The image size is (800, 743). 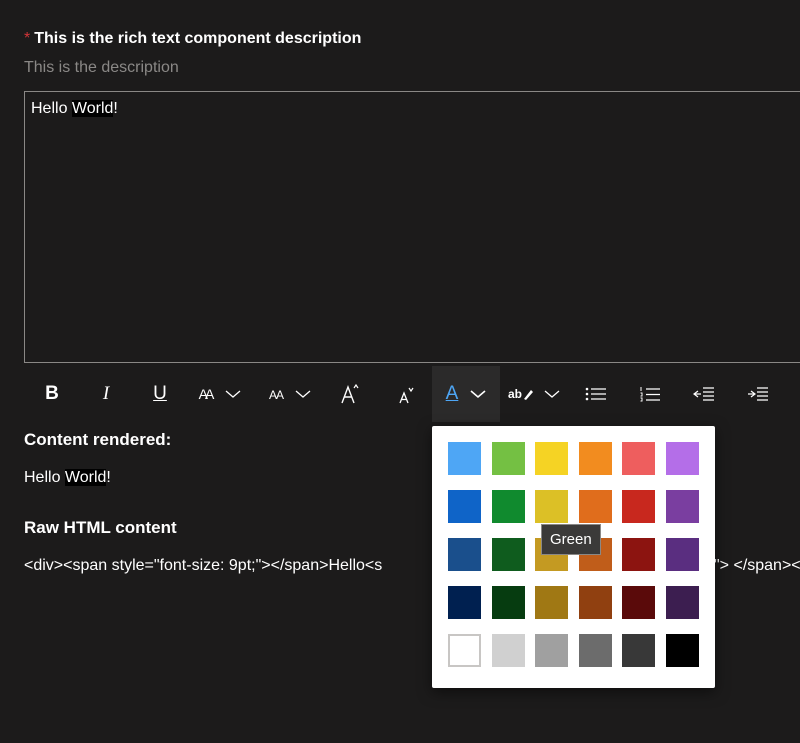 What do you see at coordinates (571, 539) in the screenshot?
I see `color-tooltip: Green` at bounding box center [571, 539].